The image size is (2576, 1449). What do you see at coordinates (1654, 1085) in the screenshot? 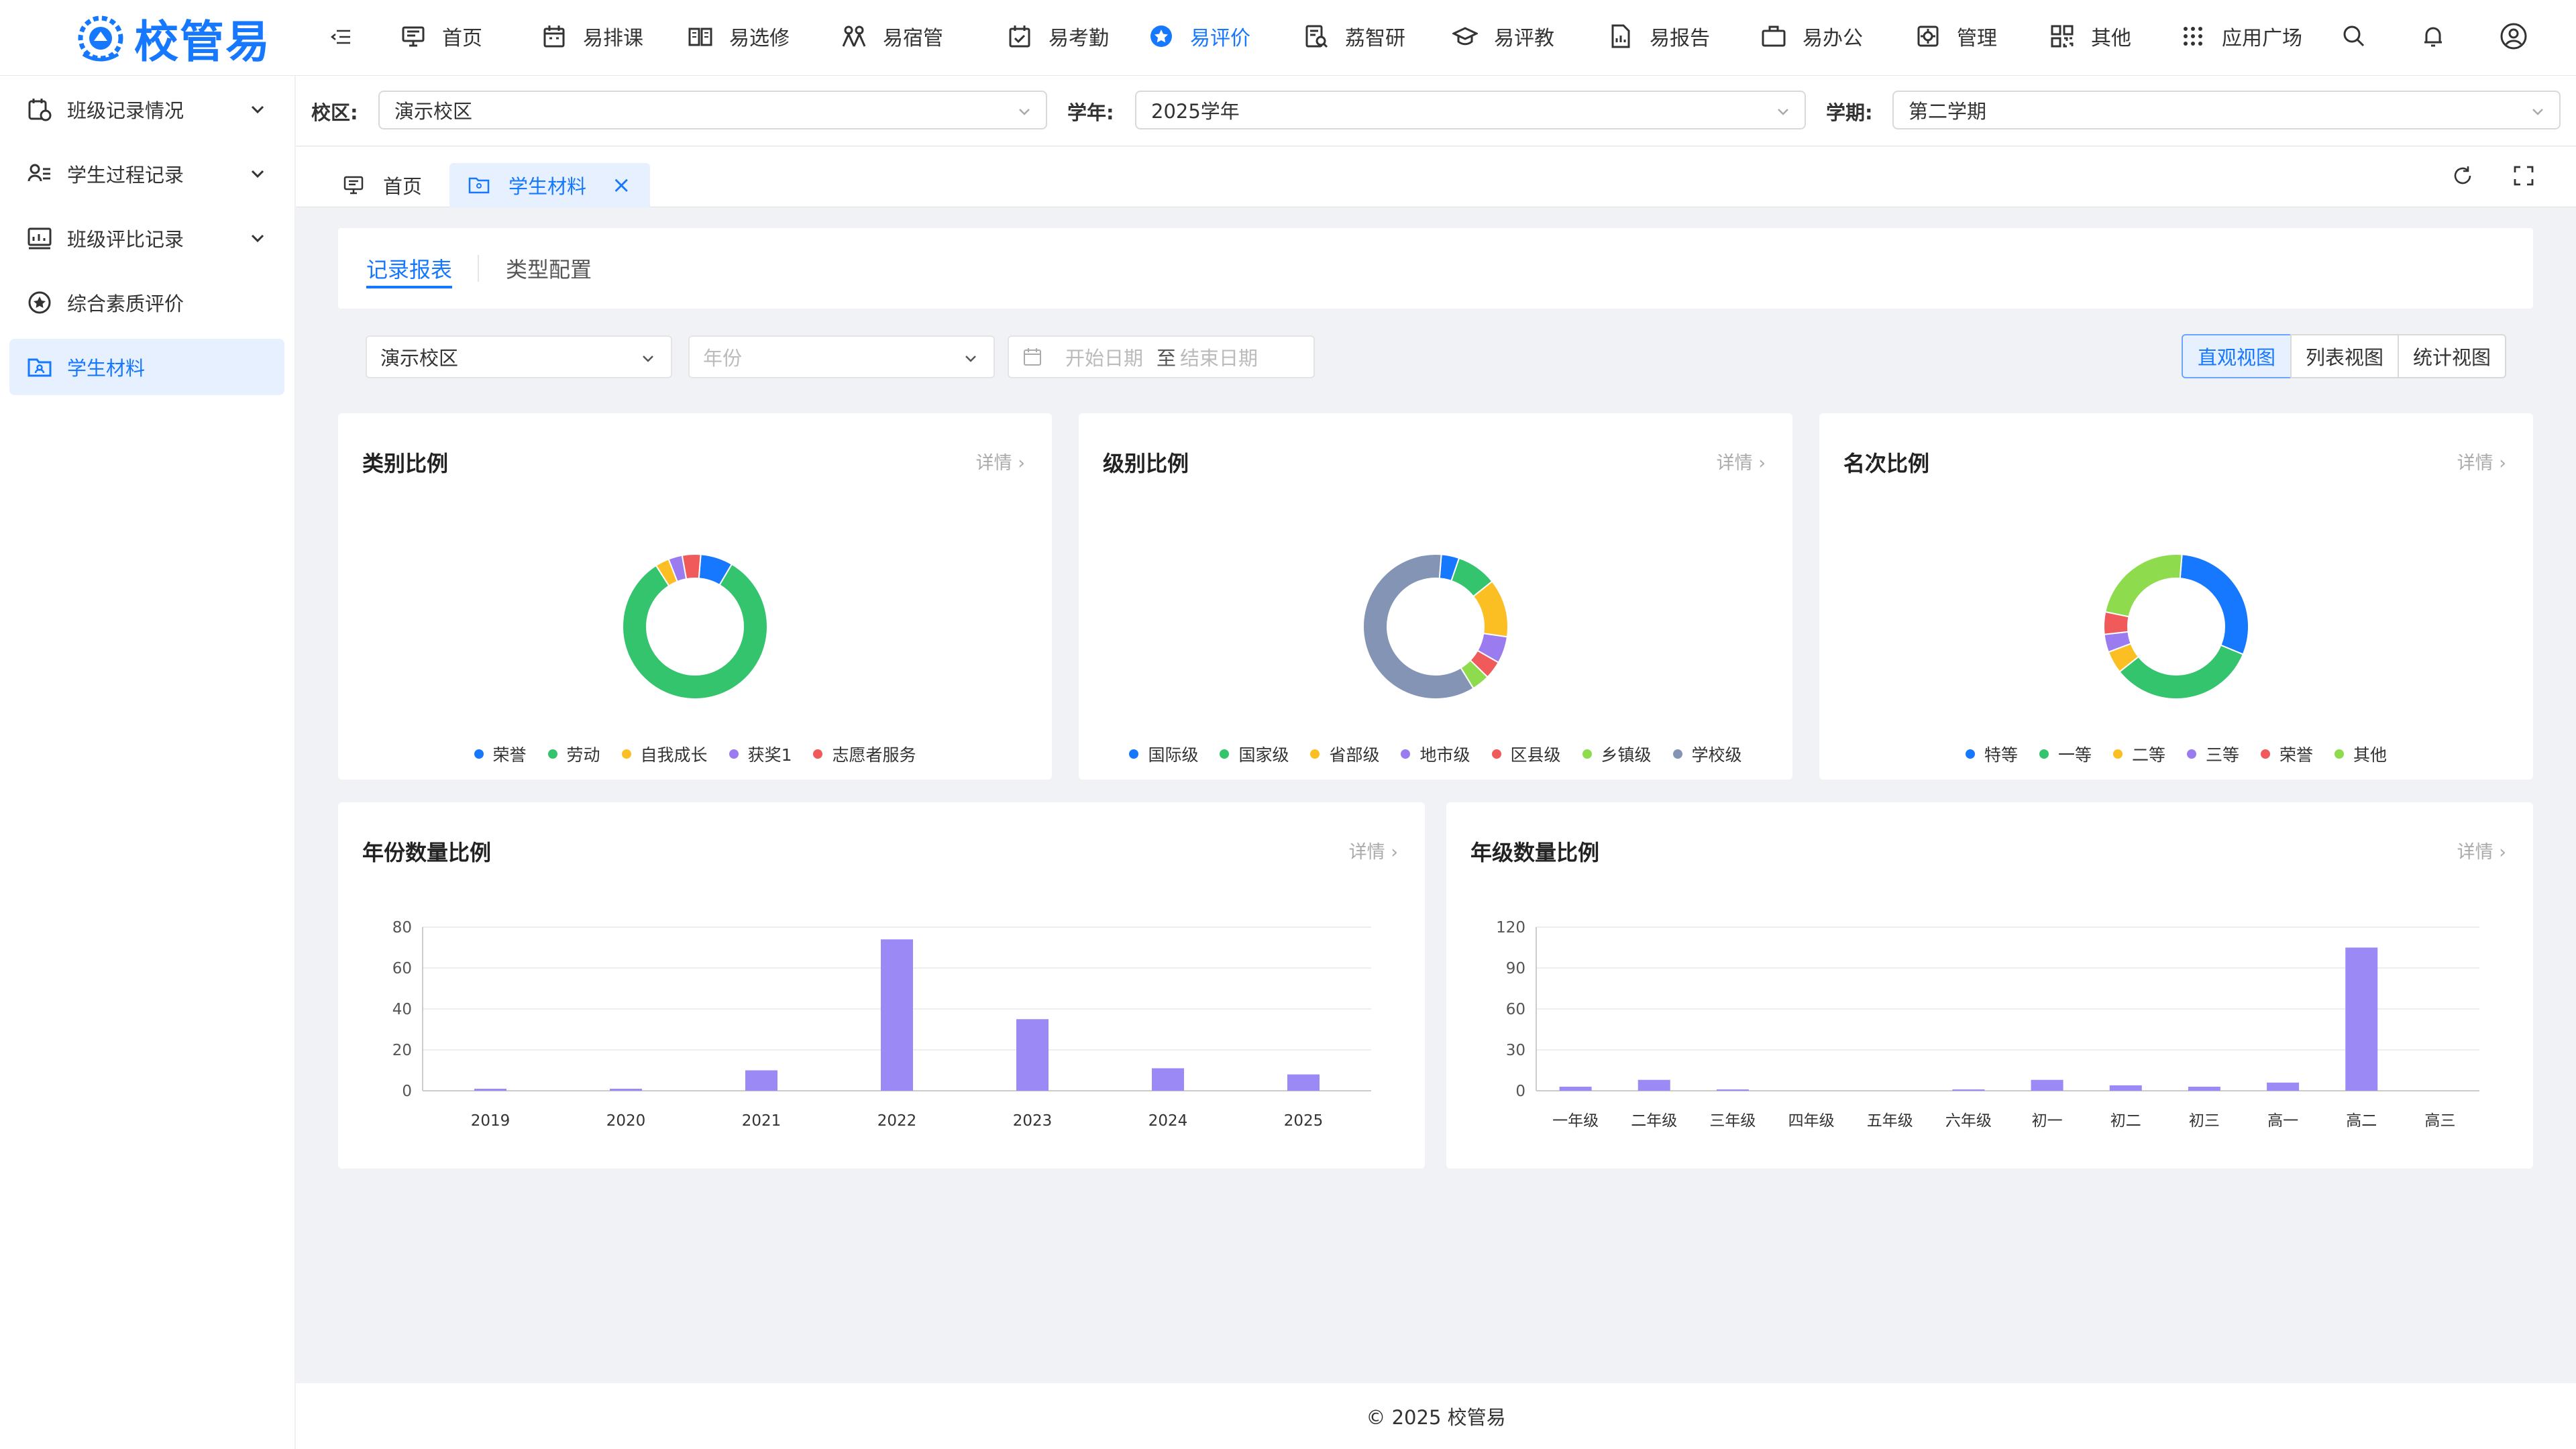
I see `bar-二年级` at bounding box center [1654, 1085].